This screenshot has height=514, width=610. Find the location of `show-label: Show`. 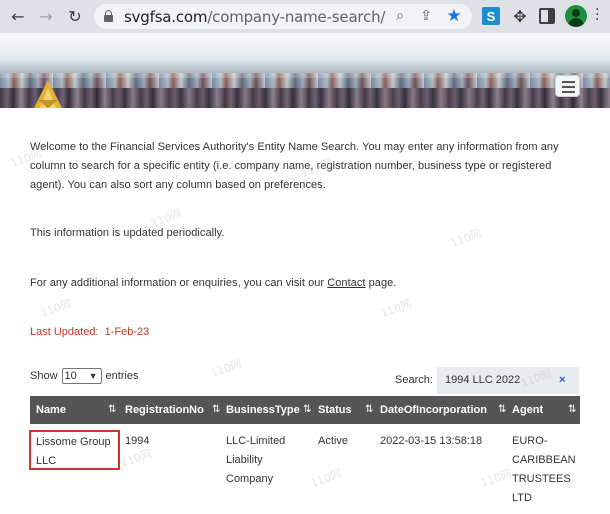

show-label: Show is located at coordinates (44, 376).